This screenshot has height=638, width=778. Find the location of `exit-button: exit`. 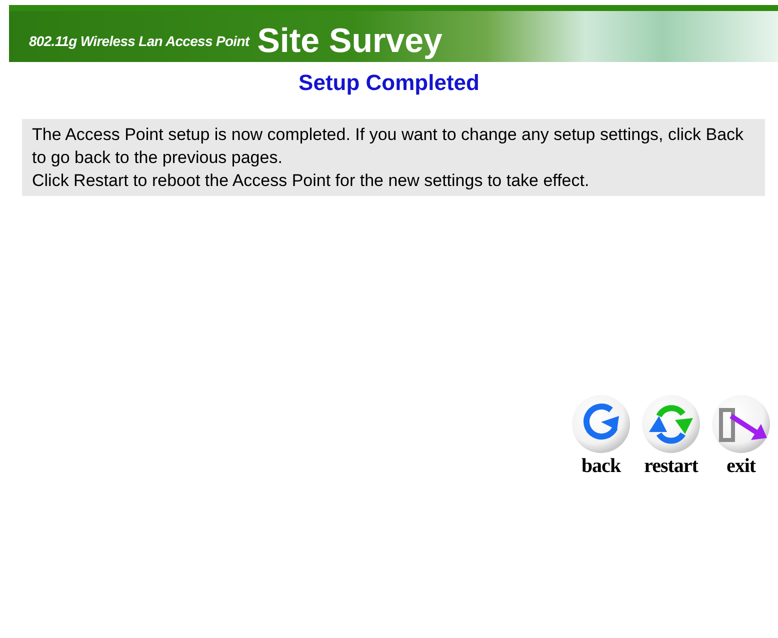

exit-button: exit is located at coordinates (741, 436).